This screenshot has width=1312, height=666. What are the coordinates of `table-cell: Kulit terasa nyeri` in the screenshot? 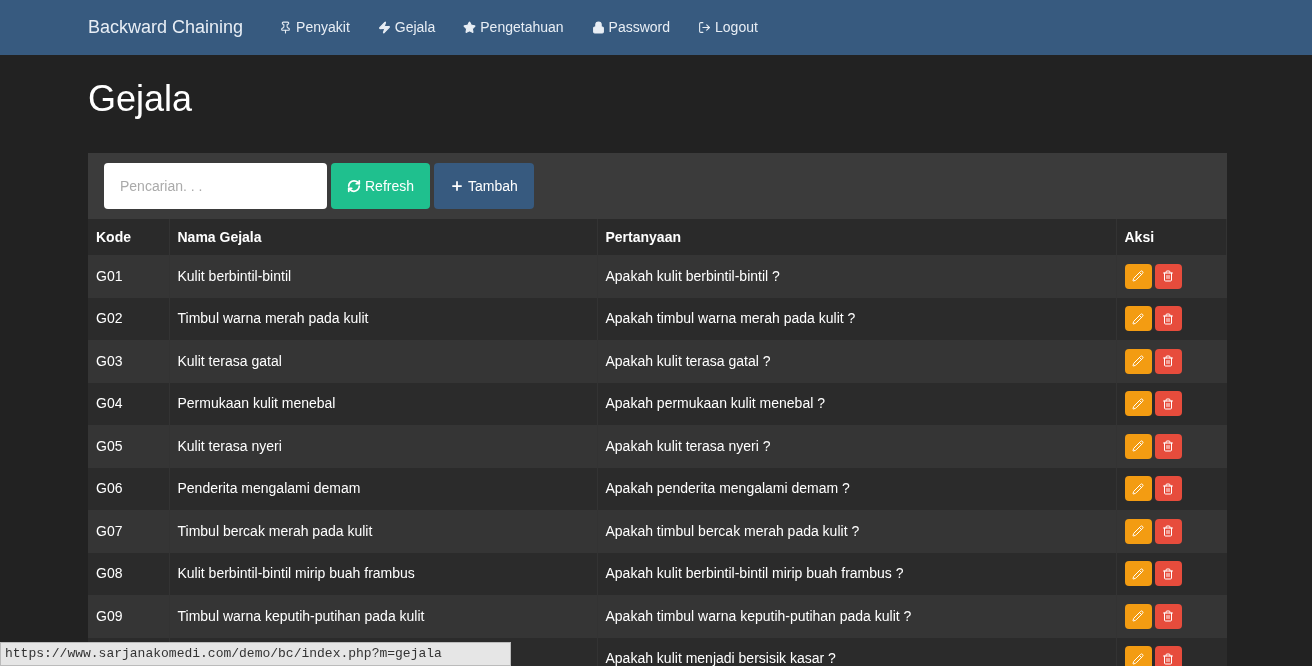 It's located at (229, 445).